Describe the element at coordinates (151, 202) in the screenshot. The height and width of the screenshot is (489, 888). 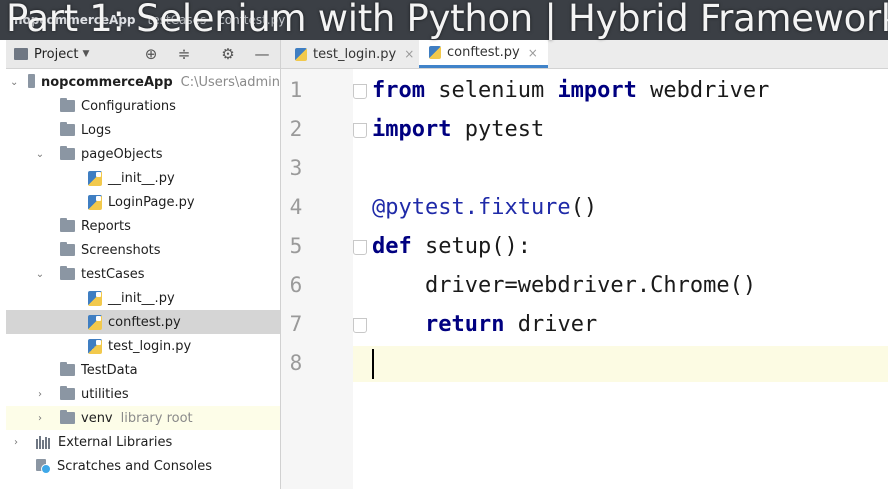
I see `tree-item-label: LoginPage.py` at that location.